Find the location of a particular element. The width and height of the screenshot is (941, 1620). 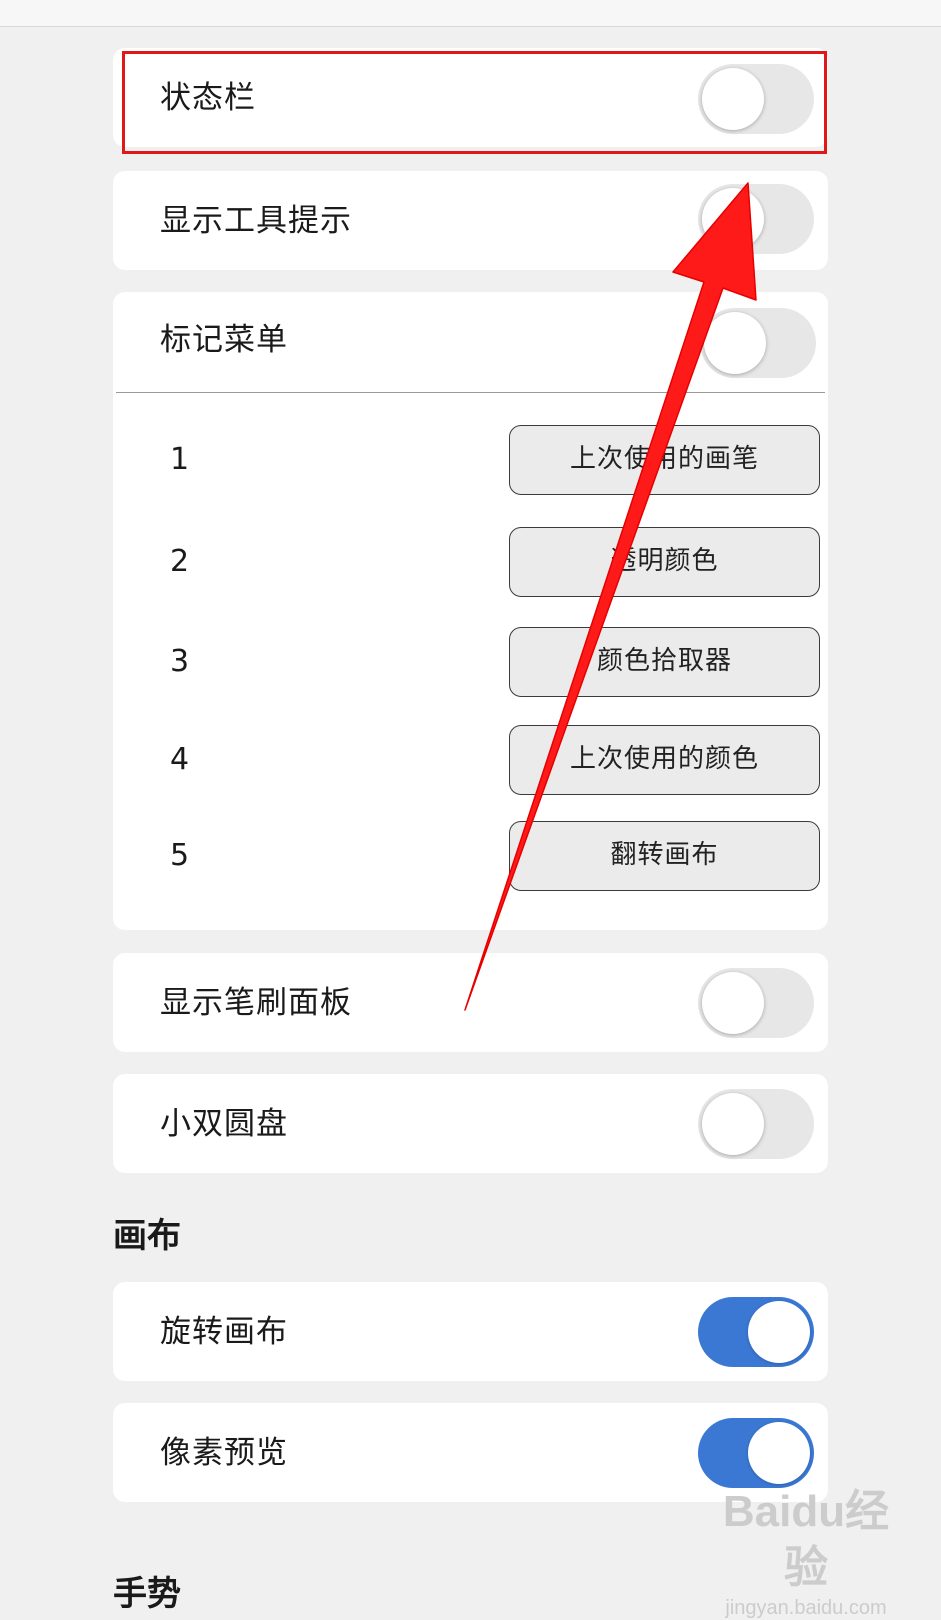

menu-slot-button-1: 上次使用的画笔 is located at coordinates (664, 460).